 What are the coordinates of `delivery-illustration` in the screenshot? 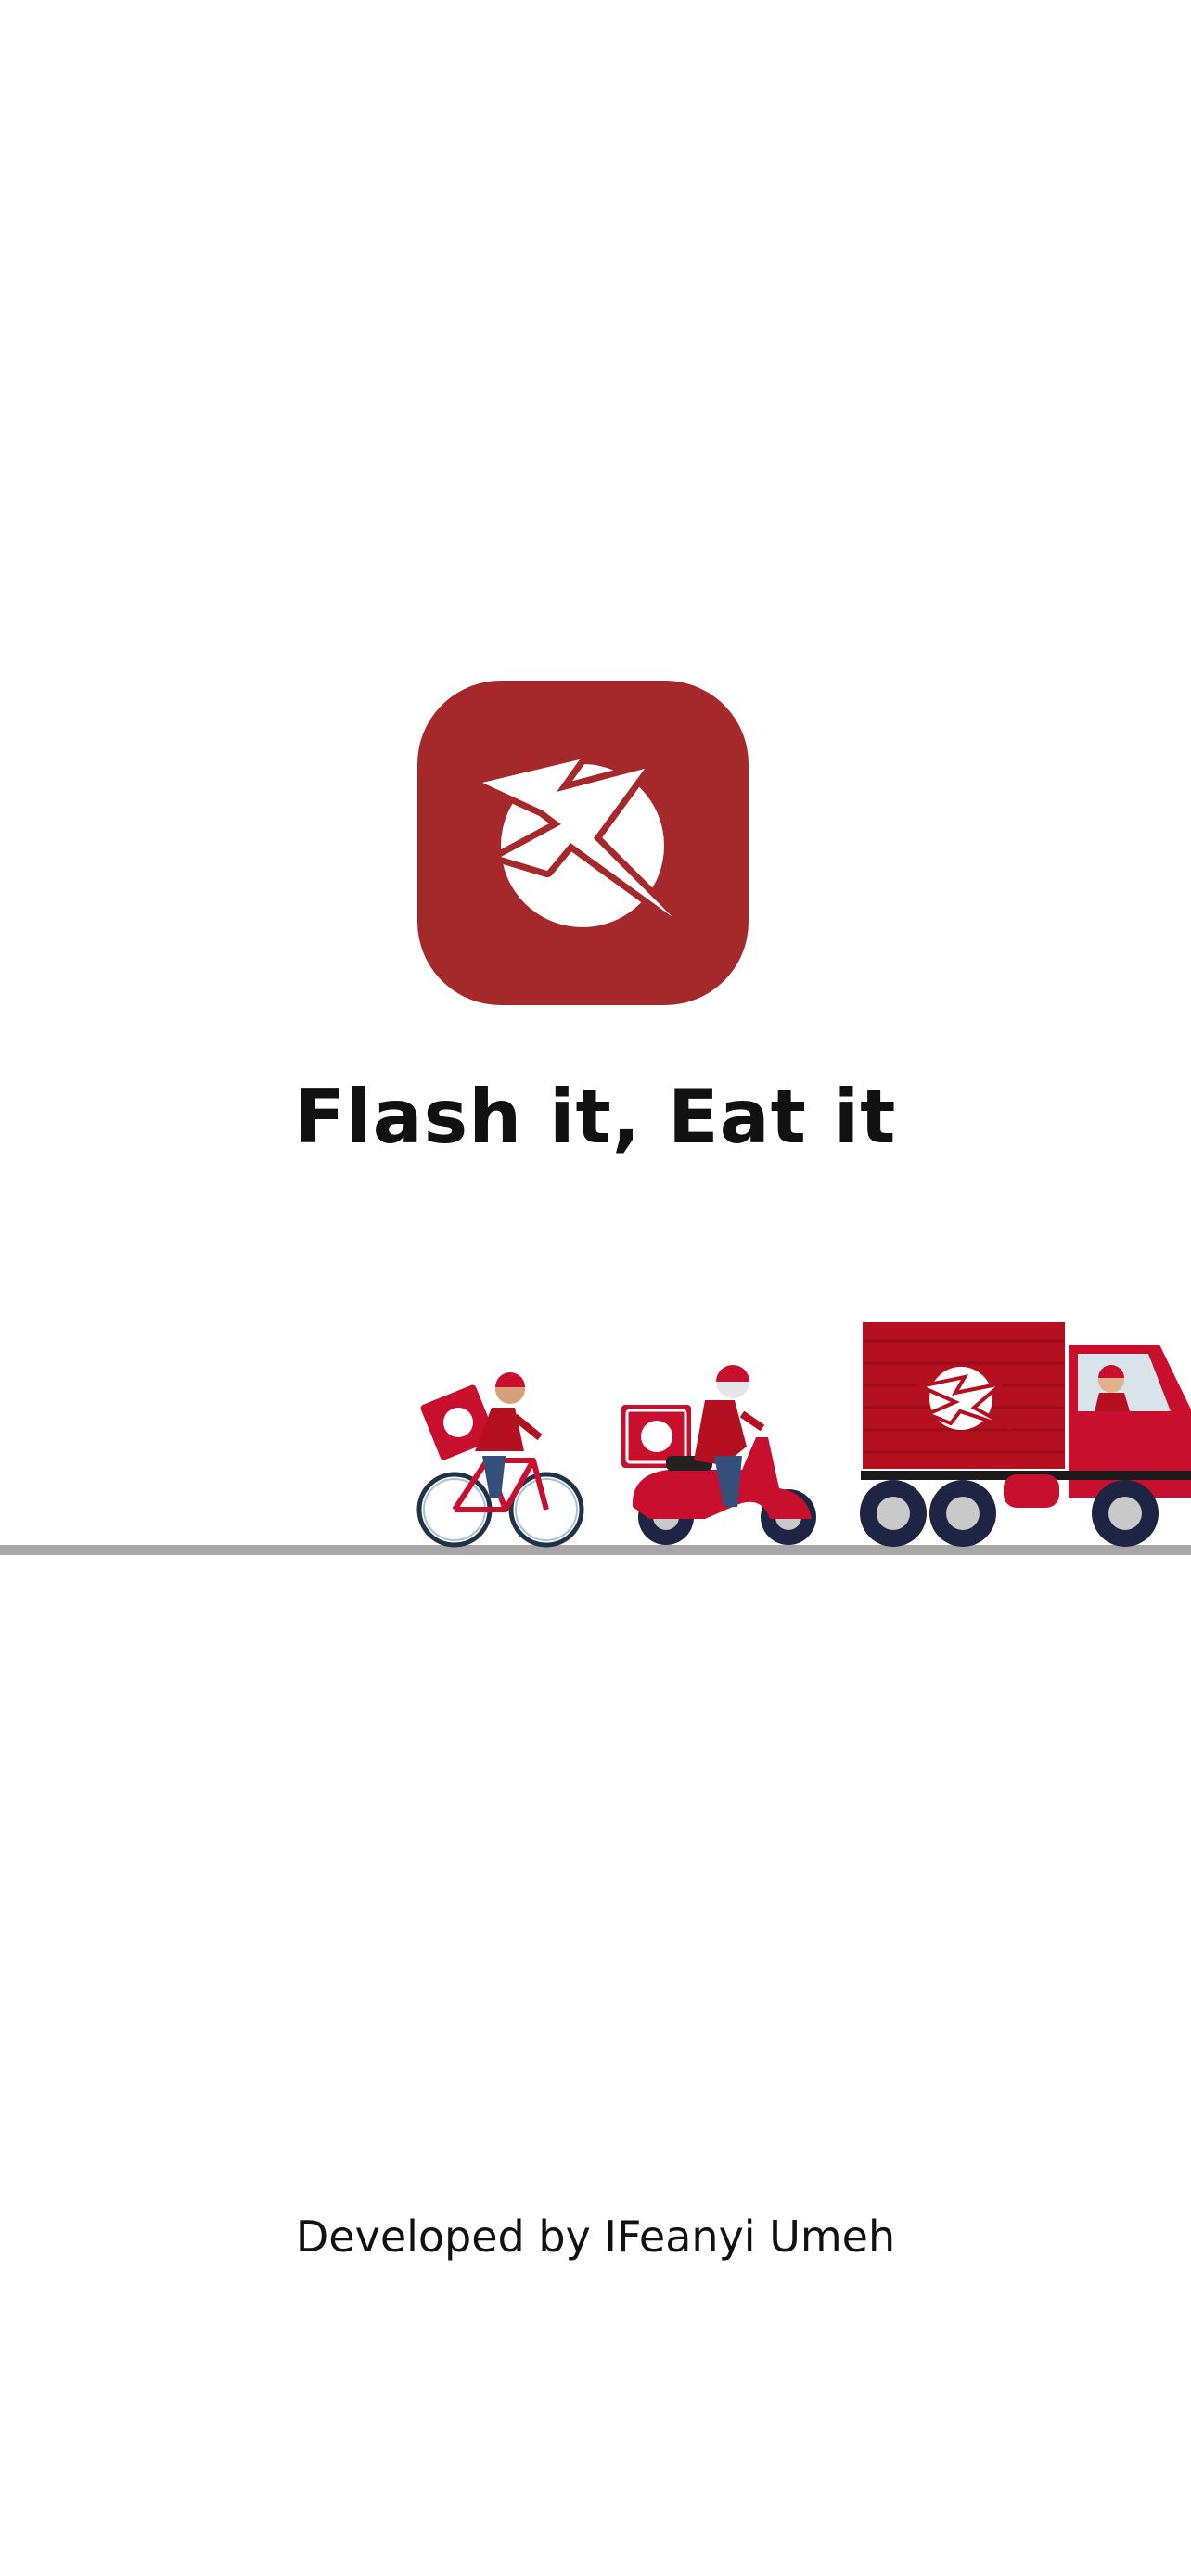 It's located at (595, 1437).